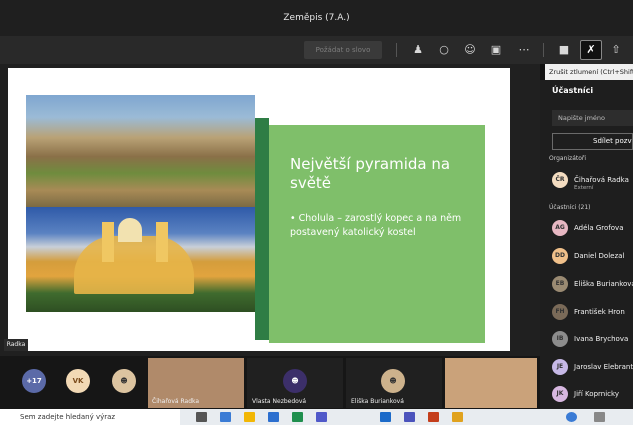  I want to click on store-icon, so click(273, 417).